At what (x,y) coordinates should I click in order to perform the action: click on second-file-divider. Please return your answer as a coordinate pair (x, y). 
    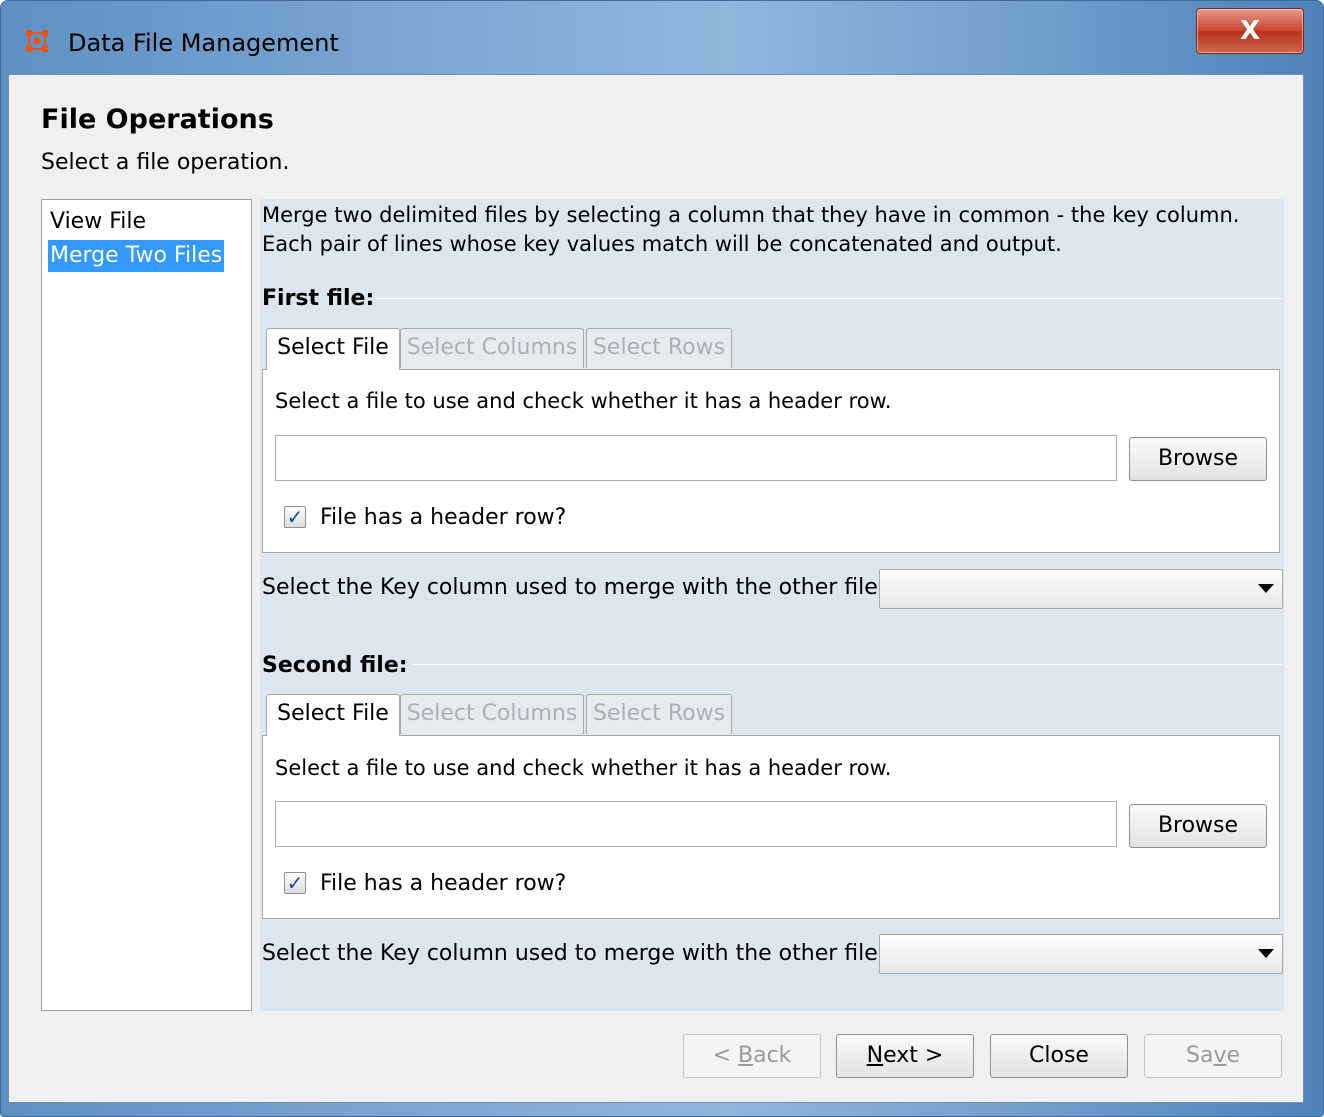
    Looking at the image, I should click on (847, 664).